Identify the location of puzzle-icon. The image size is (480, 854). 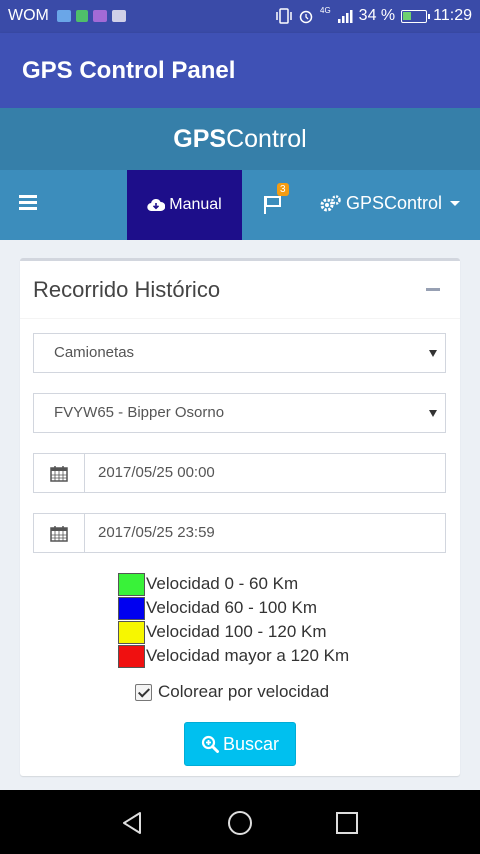
(81, 16).